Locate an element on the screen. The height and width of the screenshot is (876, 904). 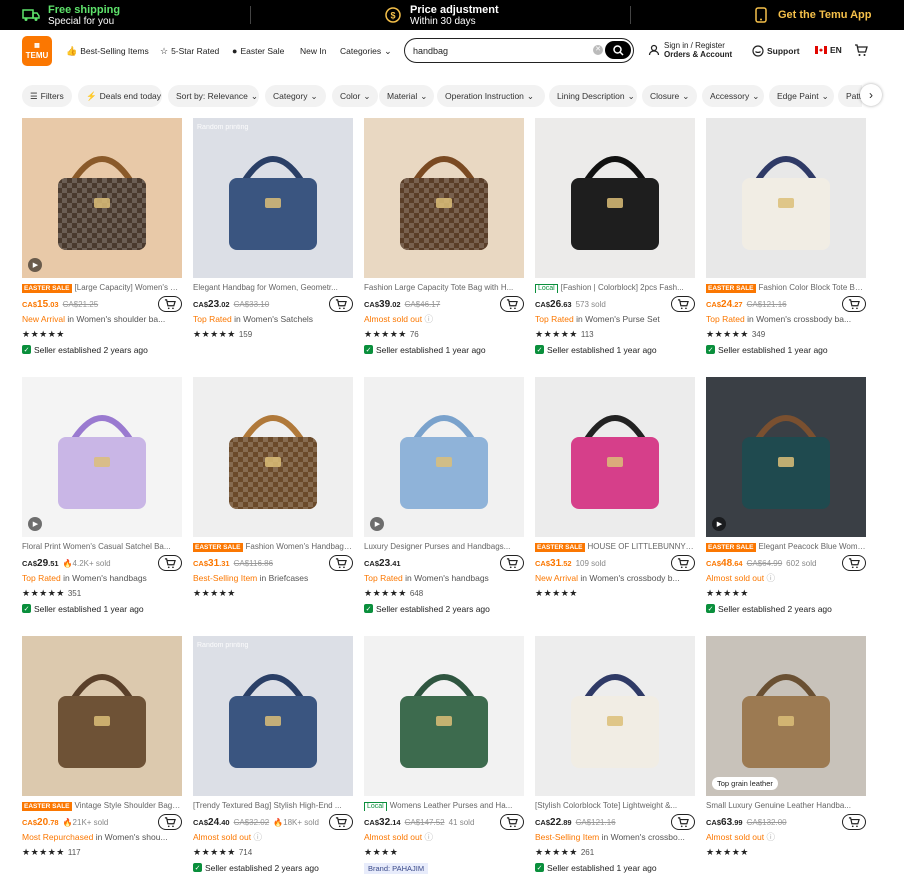
accessory-dropdown: Accessory ⌄ is located at coordinates (733, 96).